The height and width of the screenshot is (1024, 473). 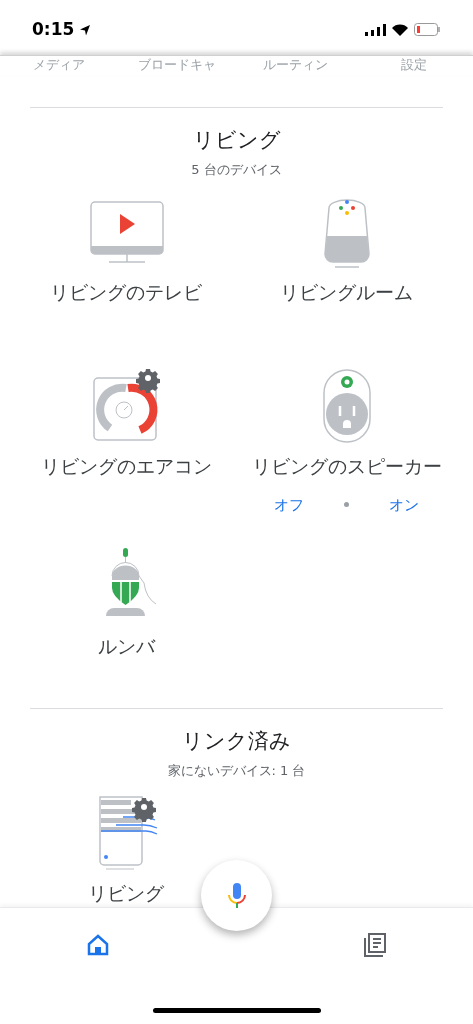 I want to click on toggle-button: オン, so click(x=404, y=504).